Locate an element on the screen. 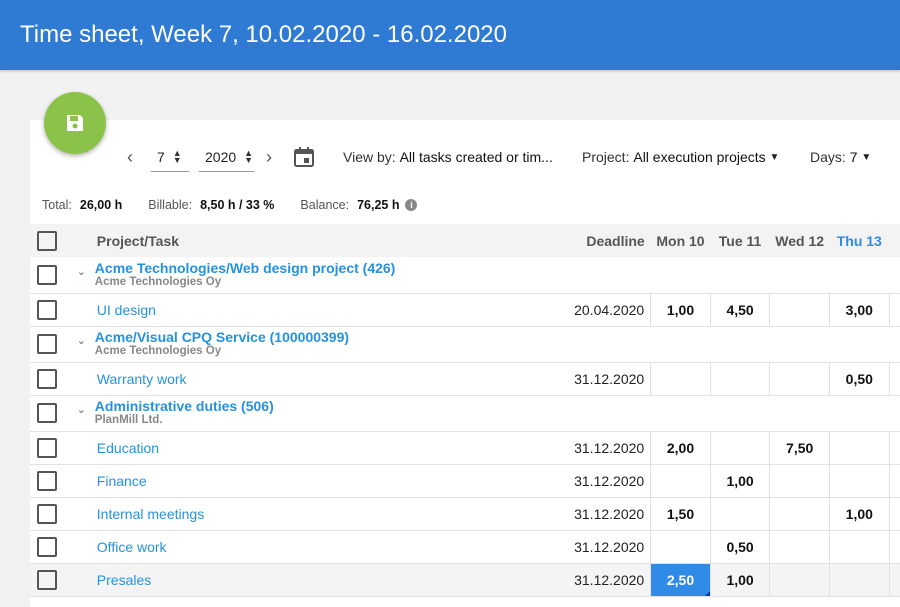  table-row: Education 31.12.2020 2,00 7,50 is located at coordinates (465, 447).